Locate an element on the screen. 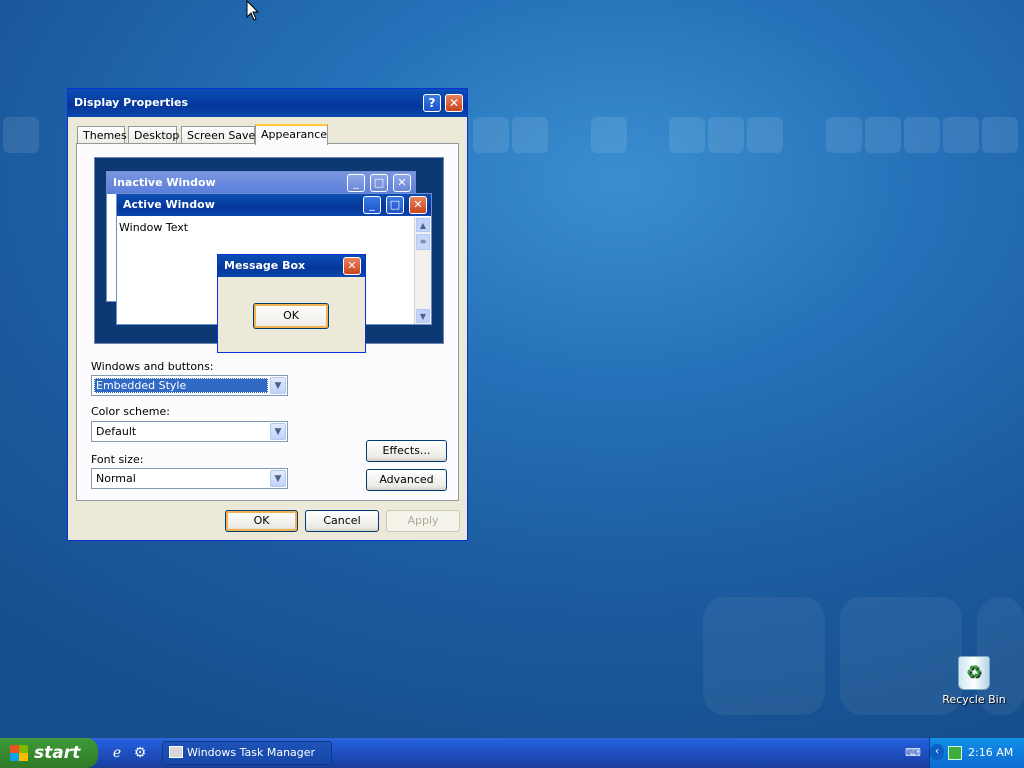  recycle-bin-label: Recycle Bin is located at coordinates (974, 699).